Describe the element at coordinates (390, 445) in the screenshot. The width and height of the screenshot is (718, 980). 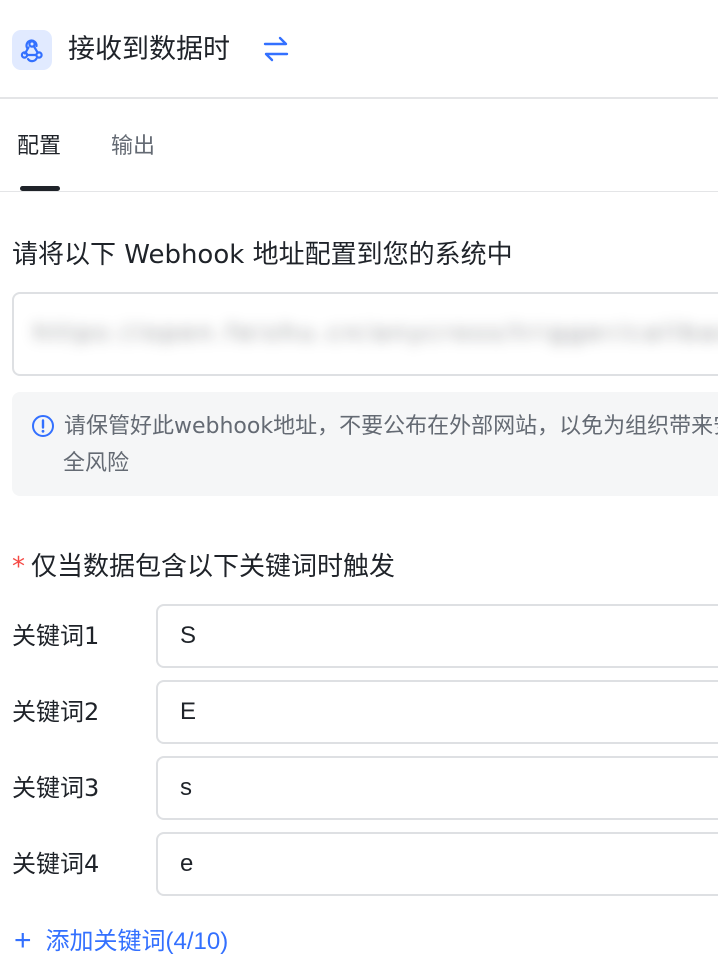
I see `notice-text: 请保管好此webhook地址，不要公布在外部网站，以免为组织带来安 全风险` at that location.